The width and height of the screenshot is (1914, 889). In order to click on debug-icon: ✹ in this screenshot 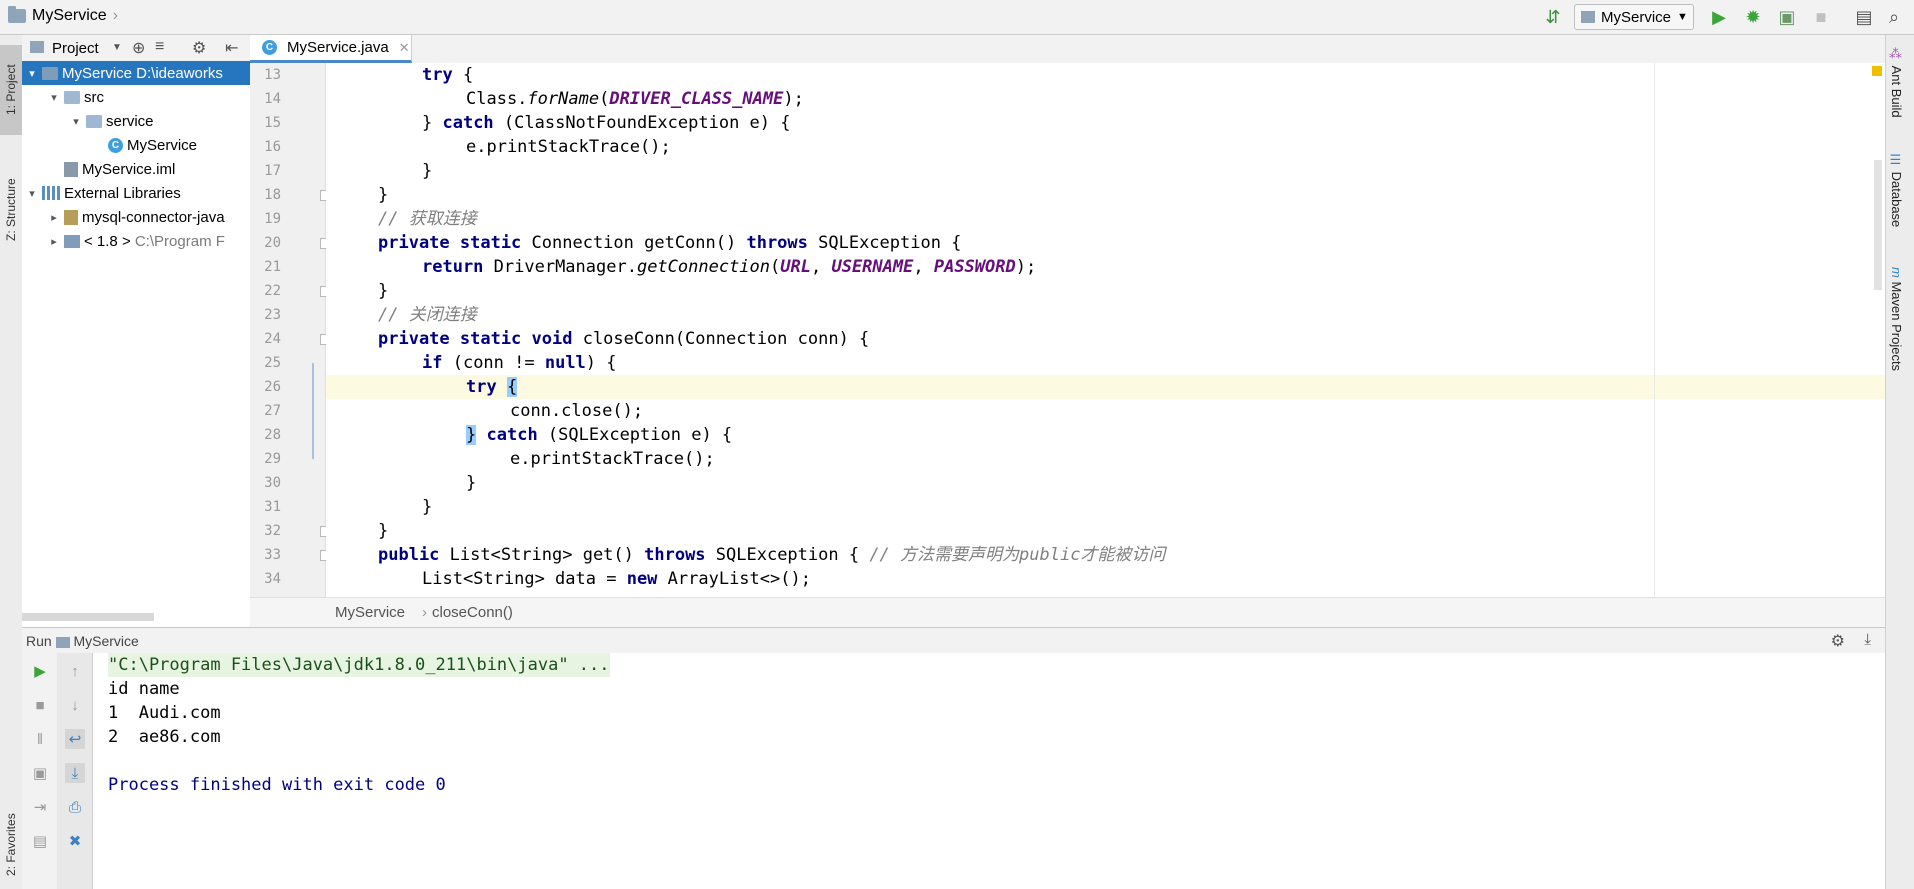, I will do `click(1753, 17)`.